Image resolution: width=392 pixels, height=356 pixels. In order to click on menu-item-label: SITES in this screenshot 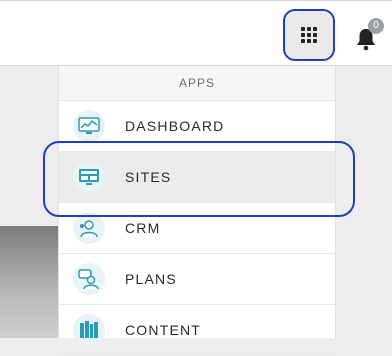, I will do `click(148, 177)`.